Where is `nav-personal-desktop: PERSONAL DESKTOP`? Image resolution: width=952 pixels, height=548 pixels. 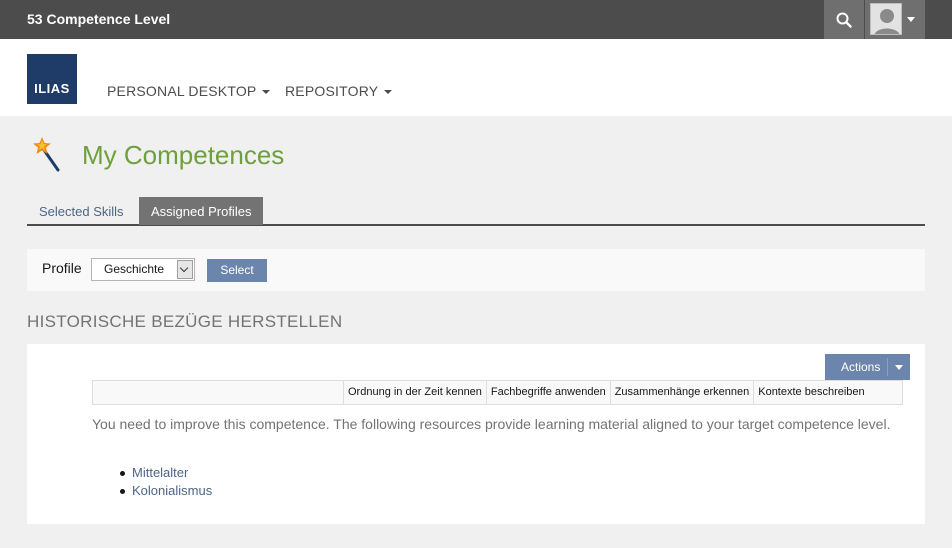 nav-personal-desktop: PERSONAL DESKTOP is located at coordinates (189, 91).